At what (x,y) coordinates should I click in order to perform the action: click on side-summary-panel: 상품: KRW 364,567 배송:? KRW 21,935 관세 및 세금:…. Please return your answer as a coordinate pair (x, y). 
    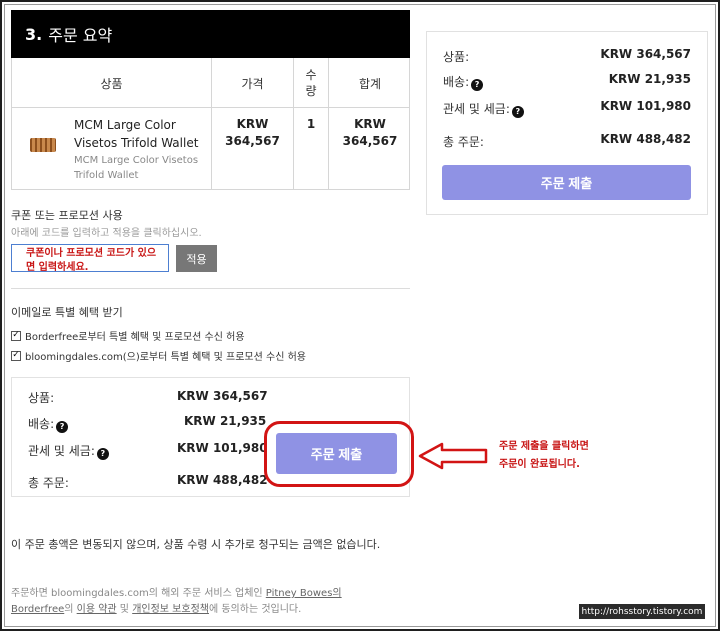
    Looking at the image, I should click on (567, 123).